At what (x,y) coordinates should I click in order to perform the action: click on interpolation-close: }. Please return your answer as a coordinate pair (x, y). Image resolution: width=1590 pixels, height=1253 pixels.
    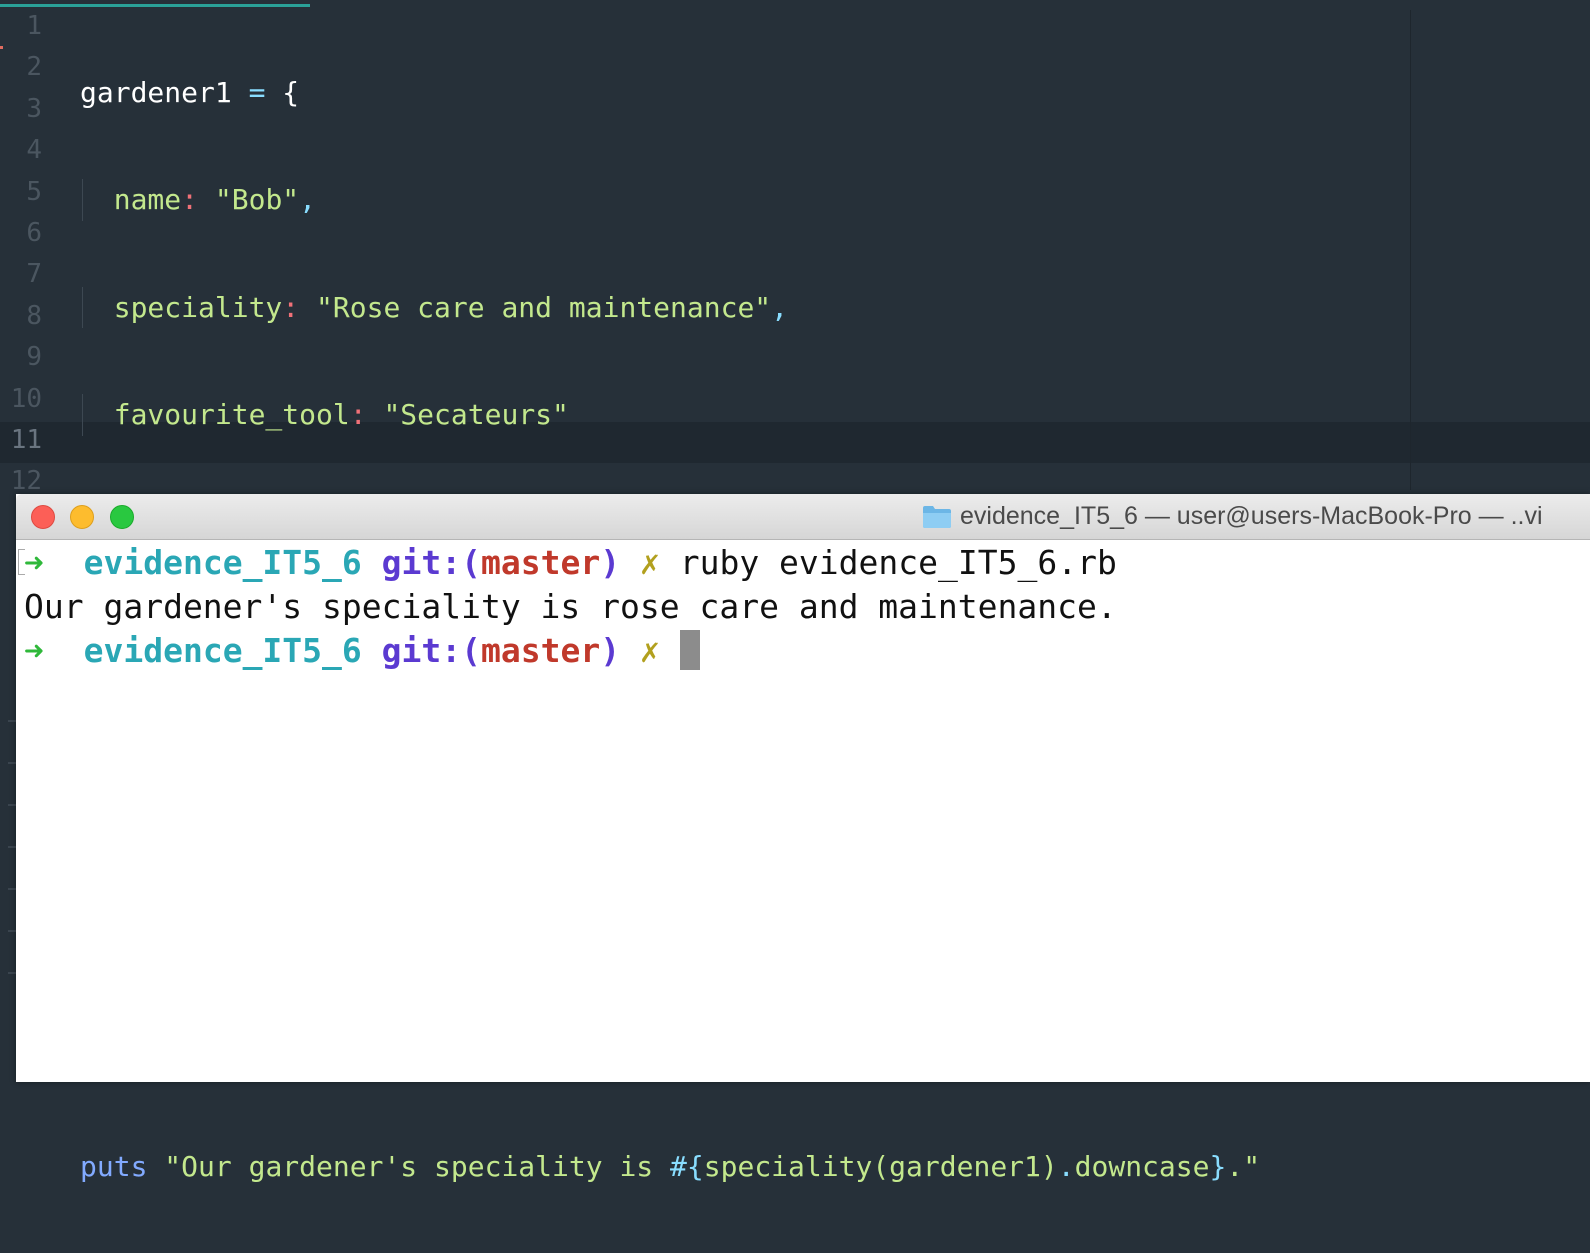
    Looking at the image, I should click on (1218, 1166).